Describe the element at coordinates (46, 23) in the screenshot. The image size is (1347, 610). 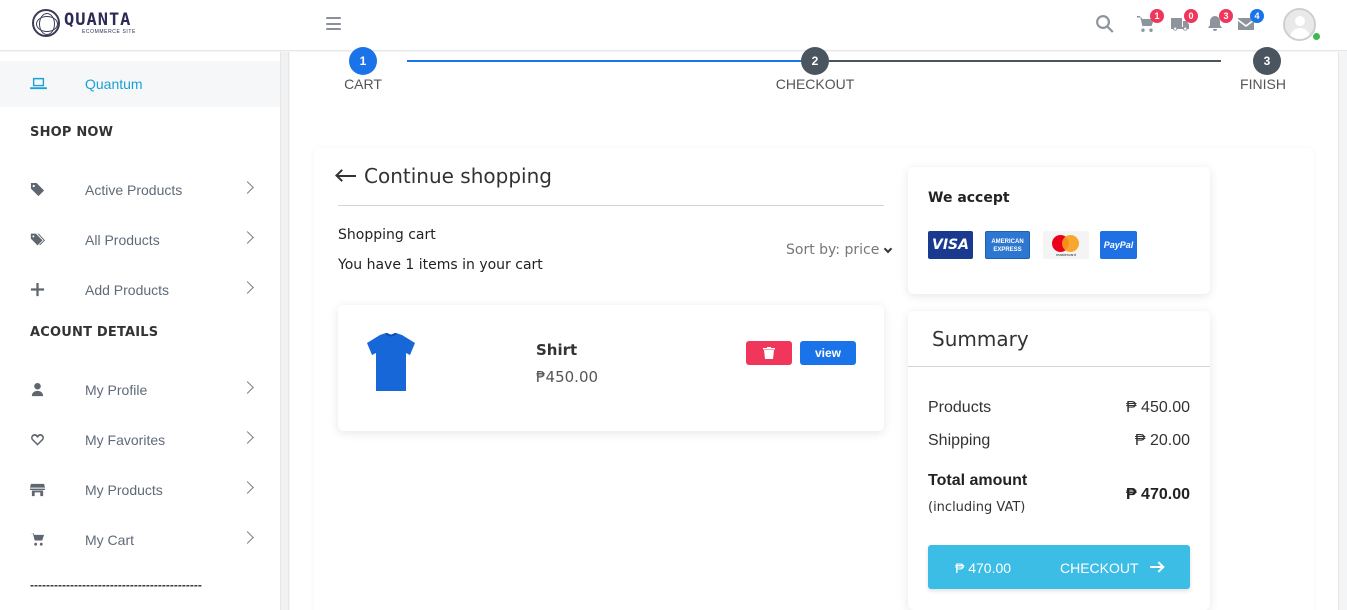
I see `logo-icon` at that location.